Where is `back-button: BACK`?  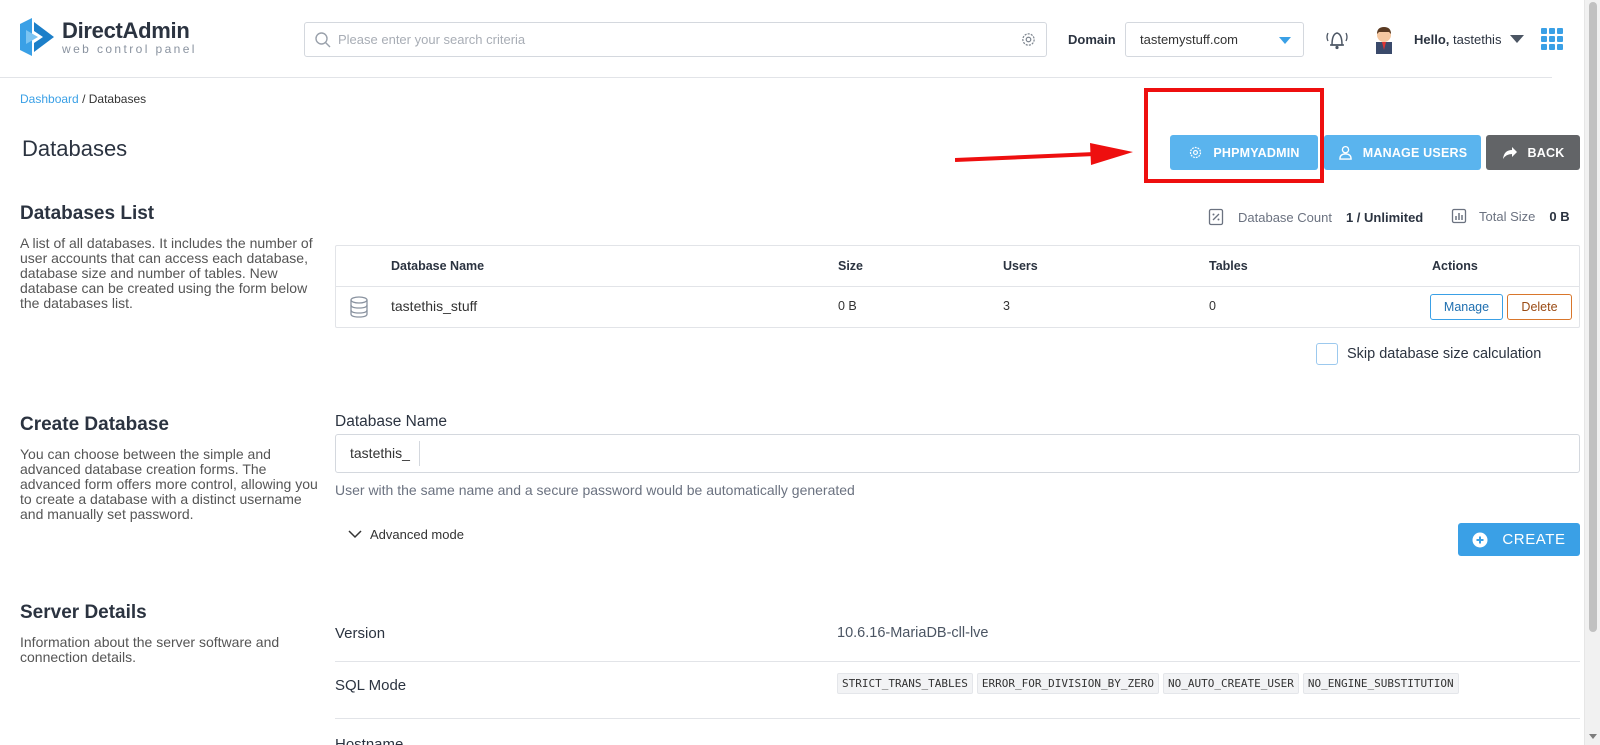 back-button: BACK is located at coordinates (1533, 152).